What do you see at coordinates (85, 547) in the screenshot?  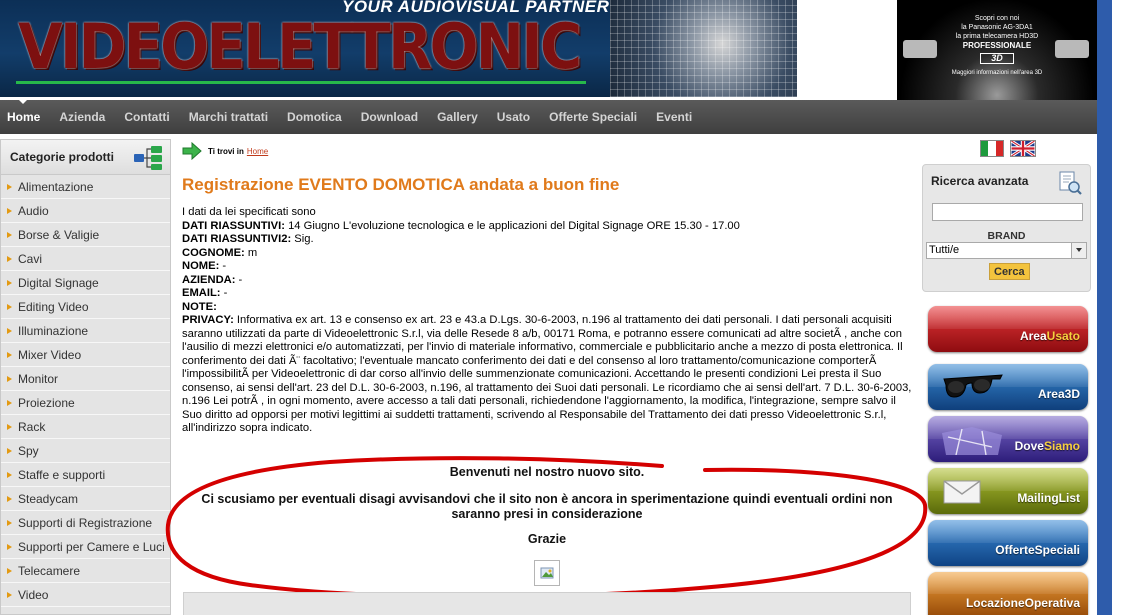 I see `sidebar-item-supporti-camere-luci: Supporti per Camere e Luci` at bounding box center [85, 547].